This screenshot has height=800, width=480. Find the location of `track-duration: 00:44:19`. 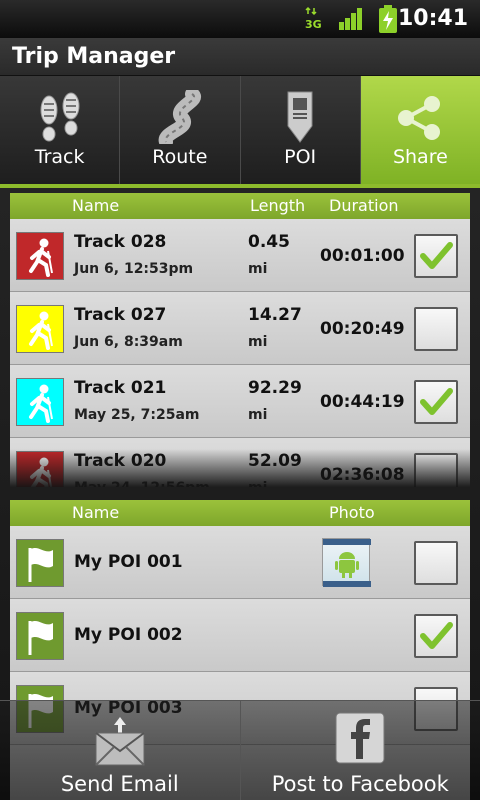

track-duration: 00:44:19 is located at coordinates (362, 402).